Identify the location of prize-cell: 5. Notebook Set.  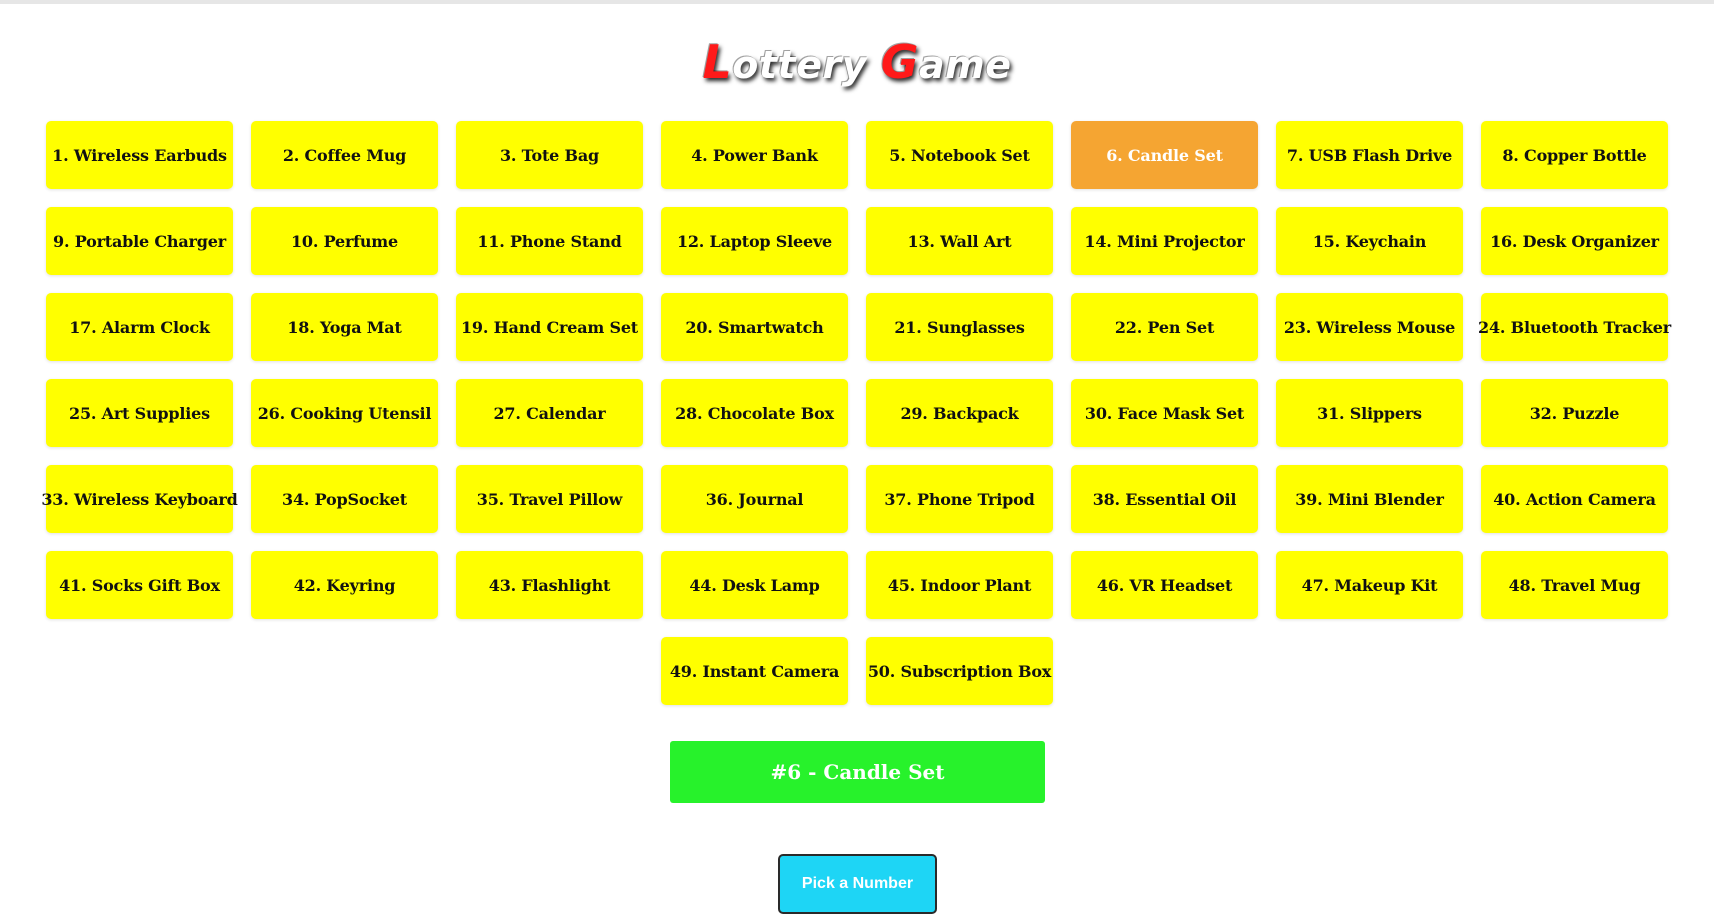
(959, 155).